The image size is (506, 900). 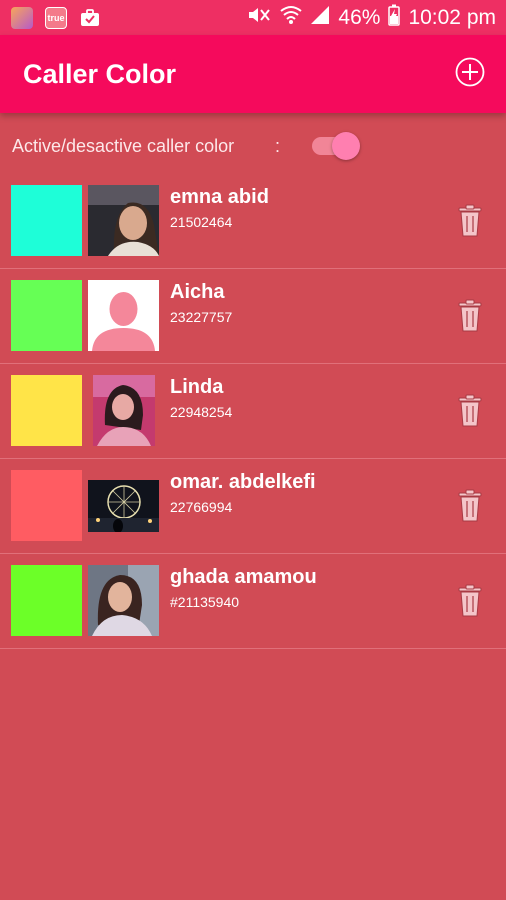 What do you see at coordinates (123, 315) in the screenshot?
I see `default-avatar` at bounding box center [123, 315].